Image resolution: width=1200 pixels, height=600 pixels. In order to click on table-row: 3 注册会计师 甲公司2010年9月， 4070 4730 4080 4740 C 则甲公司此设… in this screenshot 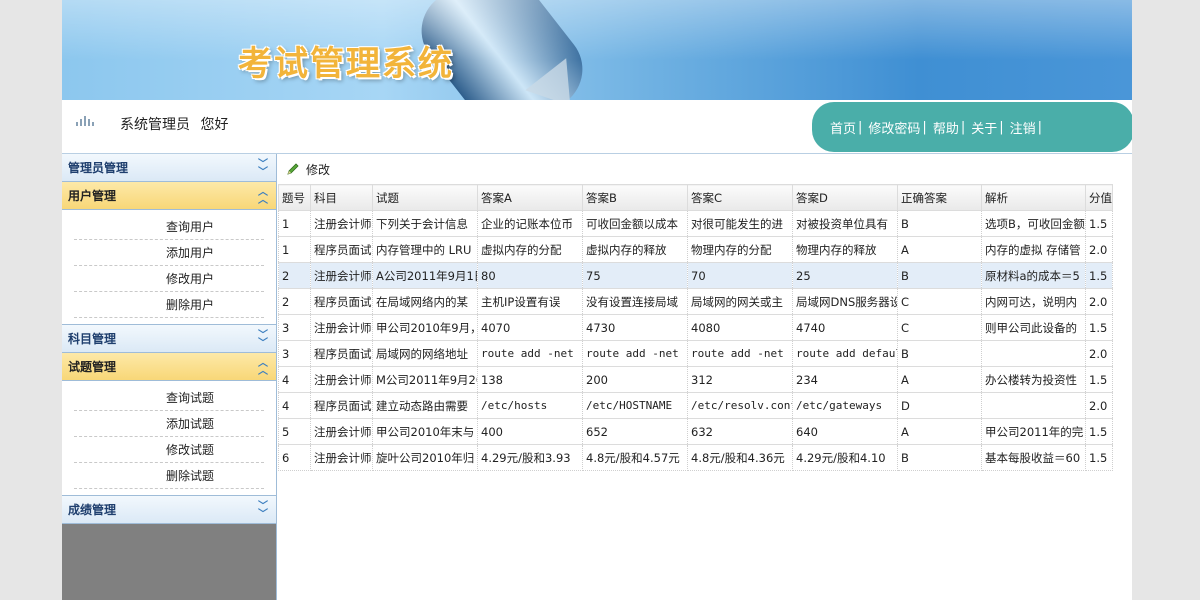, I will do `click(695, 327)`.